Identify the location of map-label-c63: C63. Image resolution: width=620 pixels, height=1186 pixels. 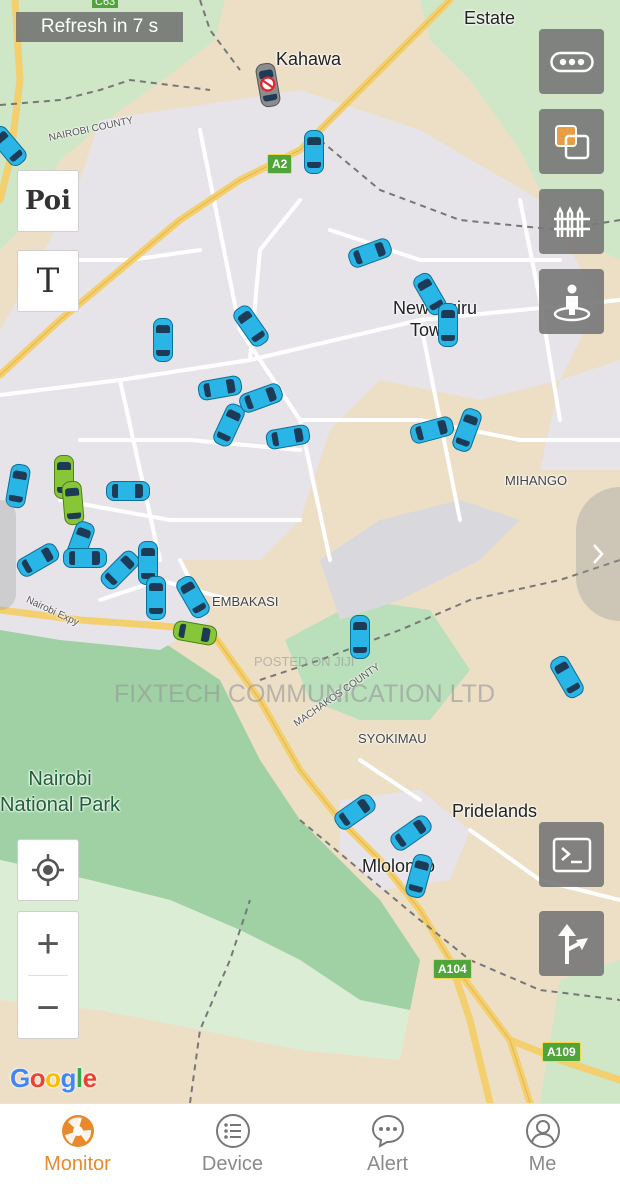
(105, 4).